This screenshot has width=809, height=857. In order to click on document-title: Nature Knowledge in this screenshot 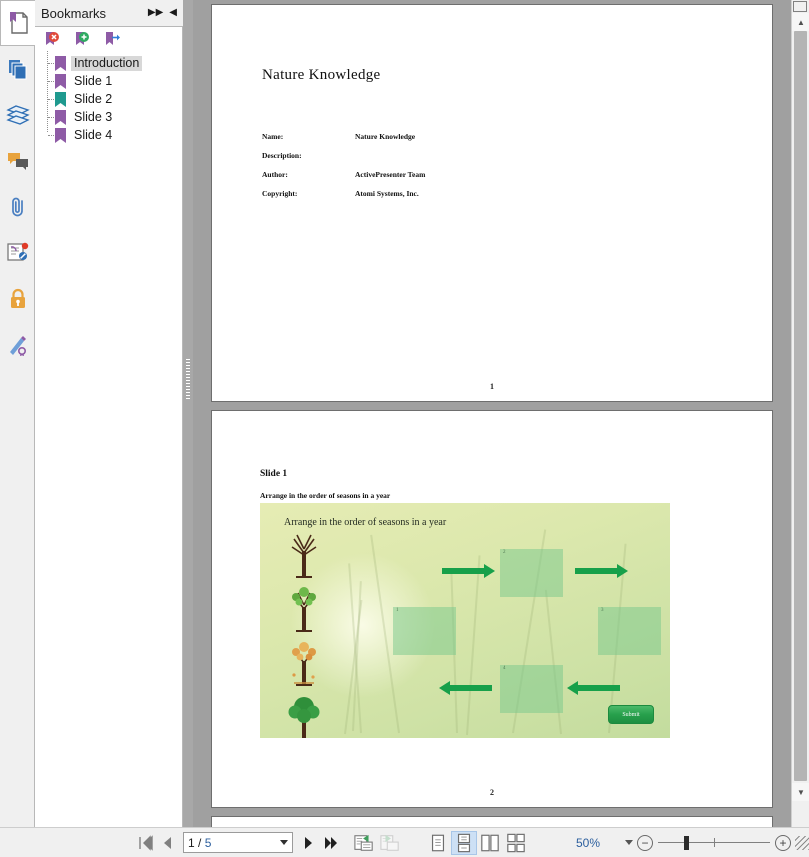, I will do `click(321, 75)`.